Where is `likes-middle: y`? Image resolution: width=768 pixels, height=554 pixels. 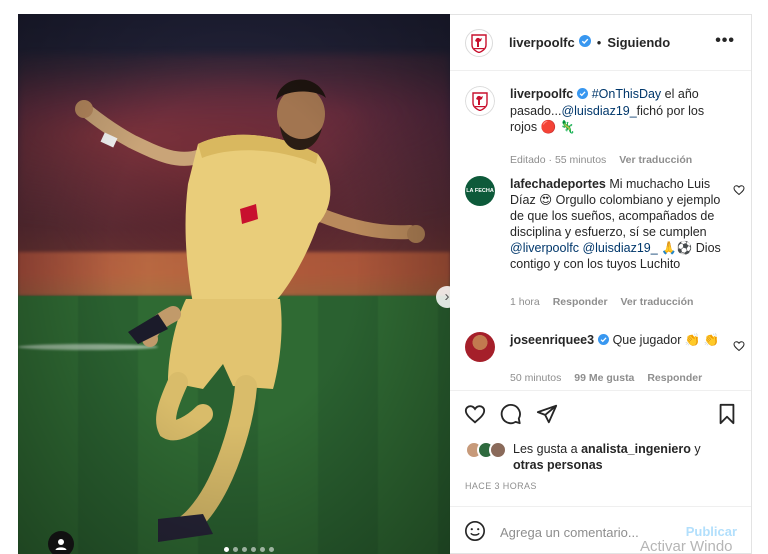 likes-middle: y is located at coordinates (695, 449).